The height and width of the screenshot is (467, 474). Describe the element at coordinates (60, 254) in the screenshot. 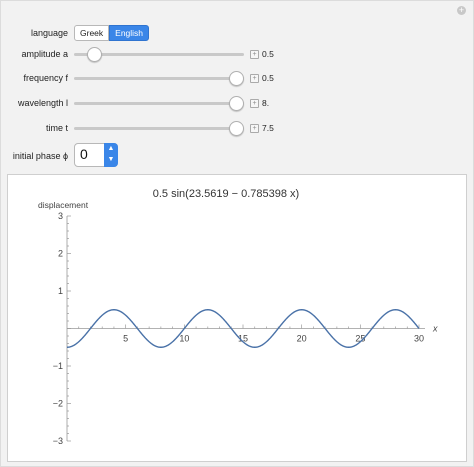

I see `y-tick-label: 2` at that location.